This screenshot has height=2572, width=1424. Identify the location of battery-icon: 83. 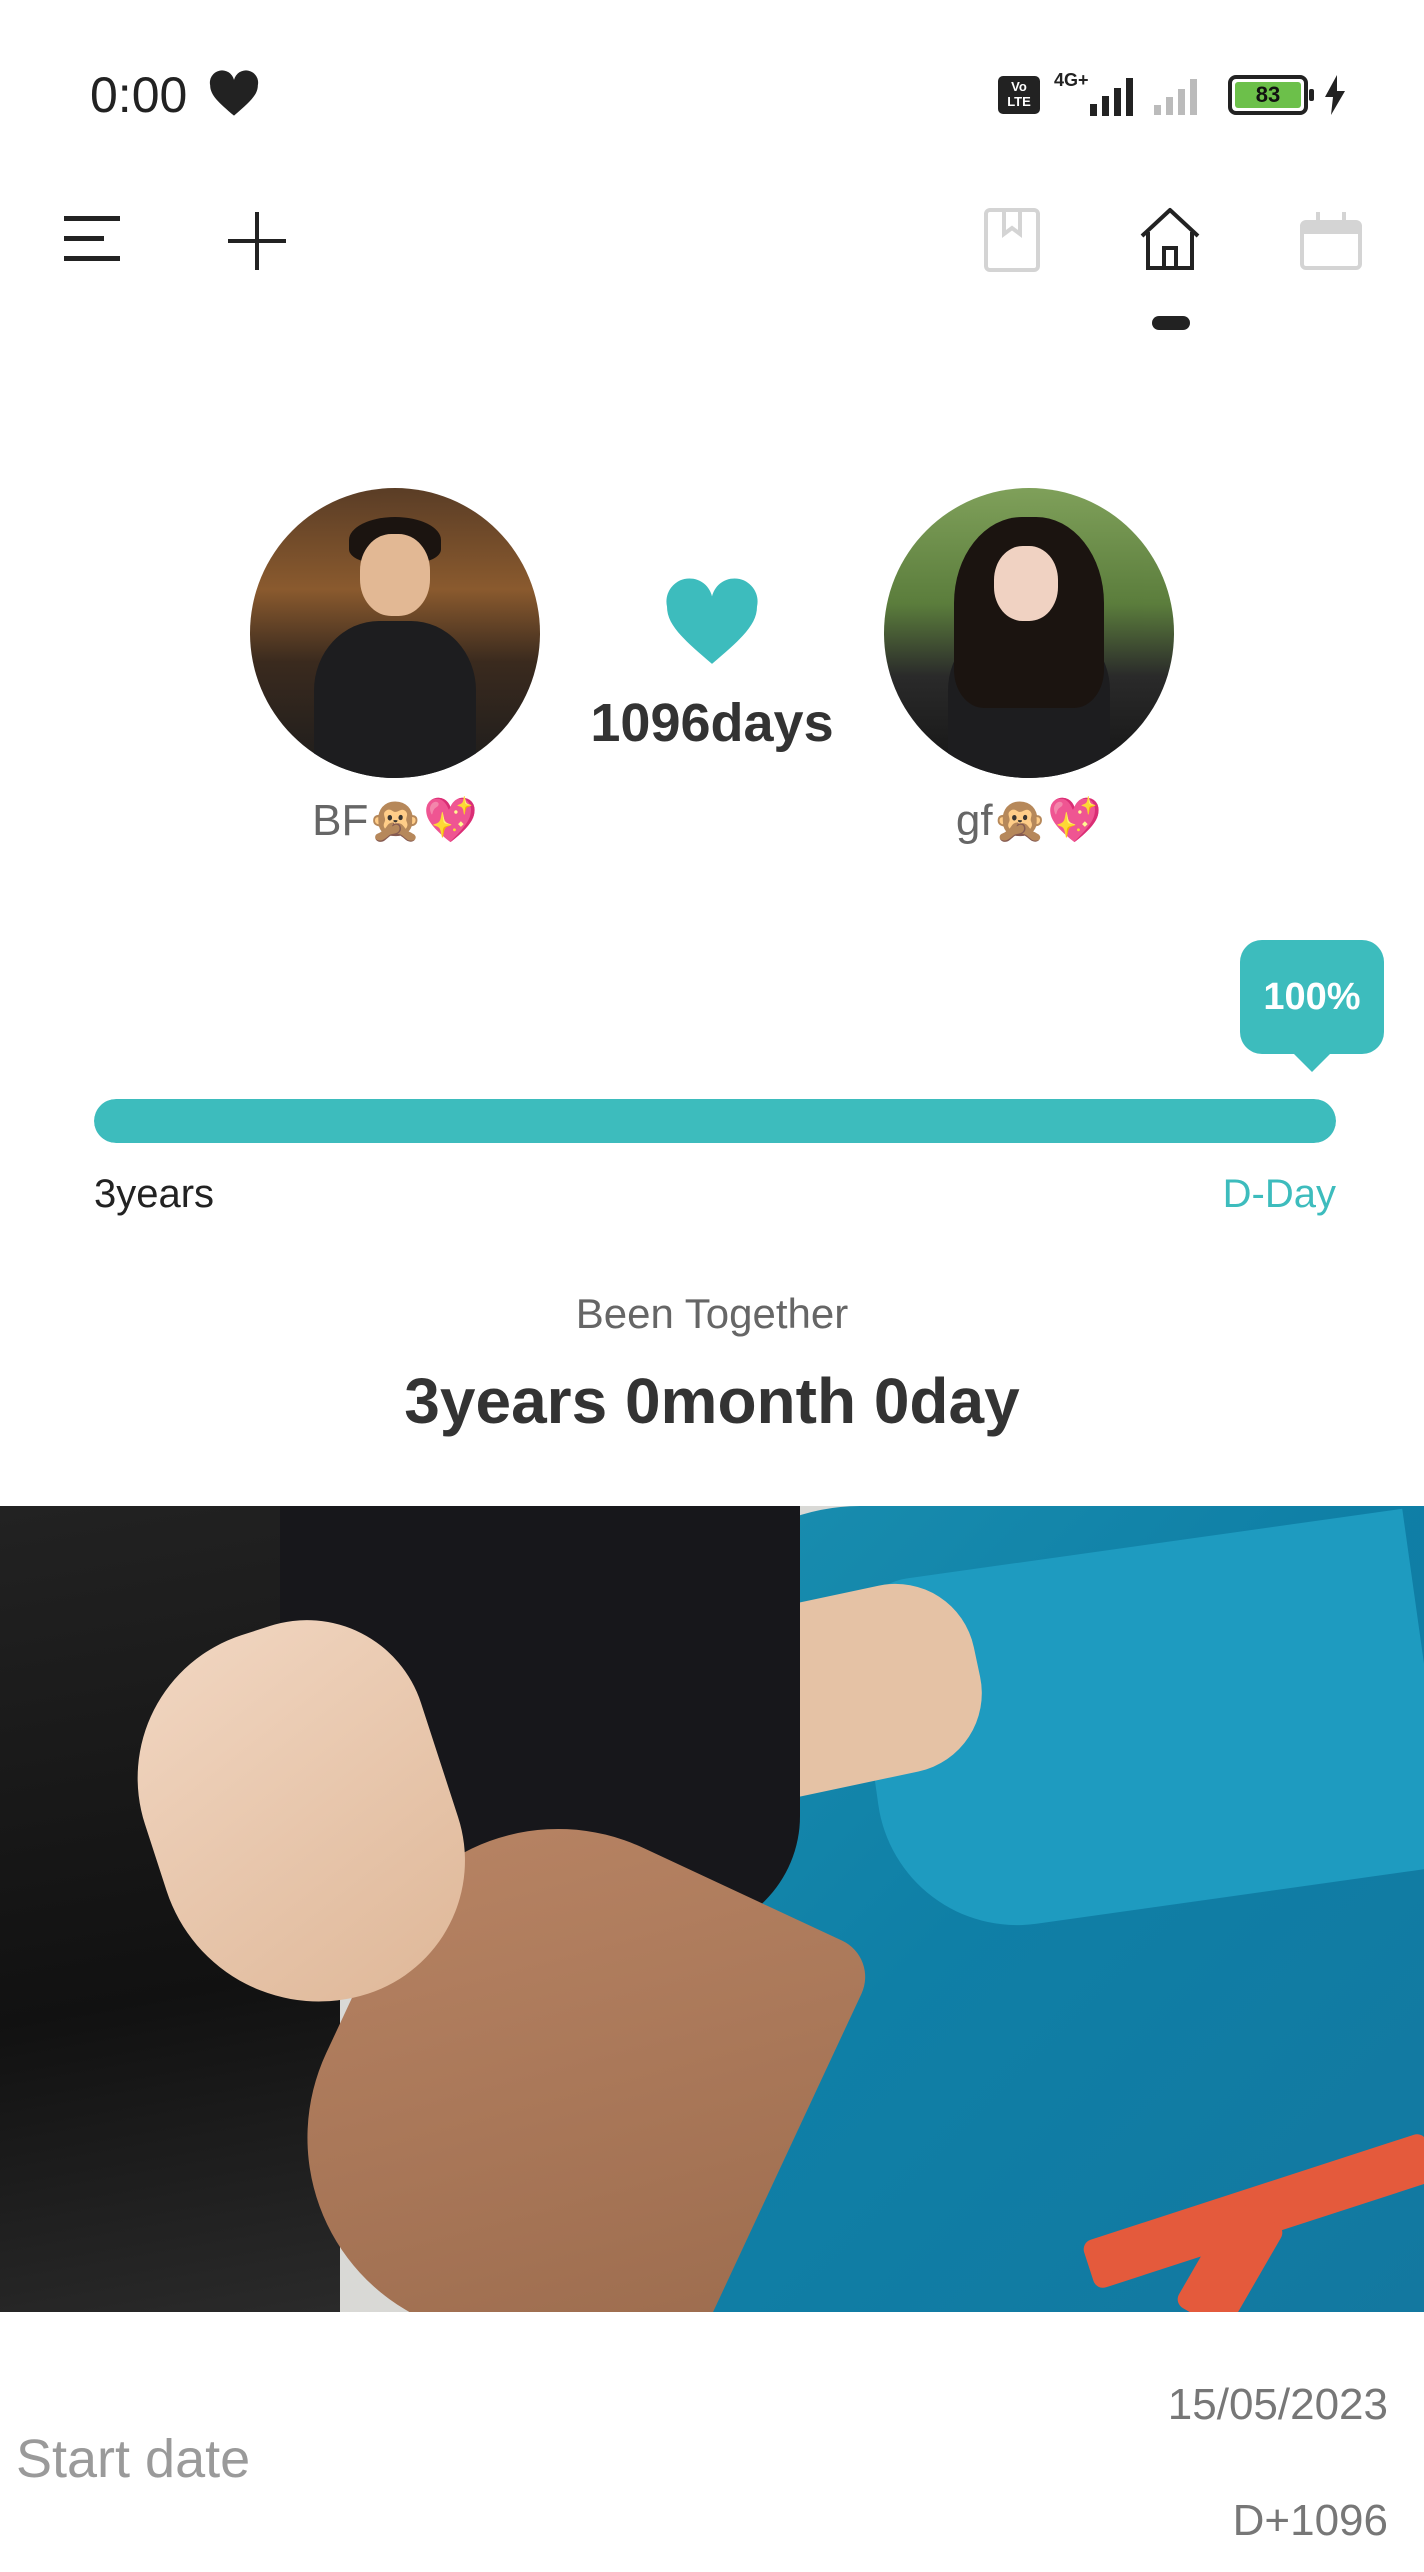
(1271, 95).